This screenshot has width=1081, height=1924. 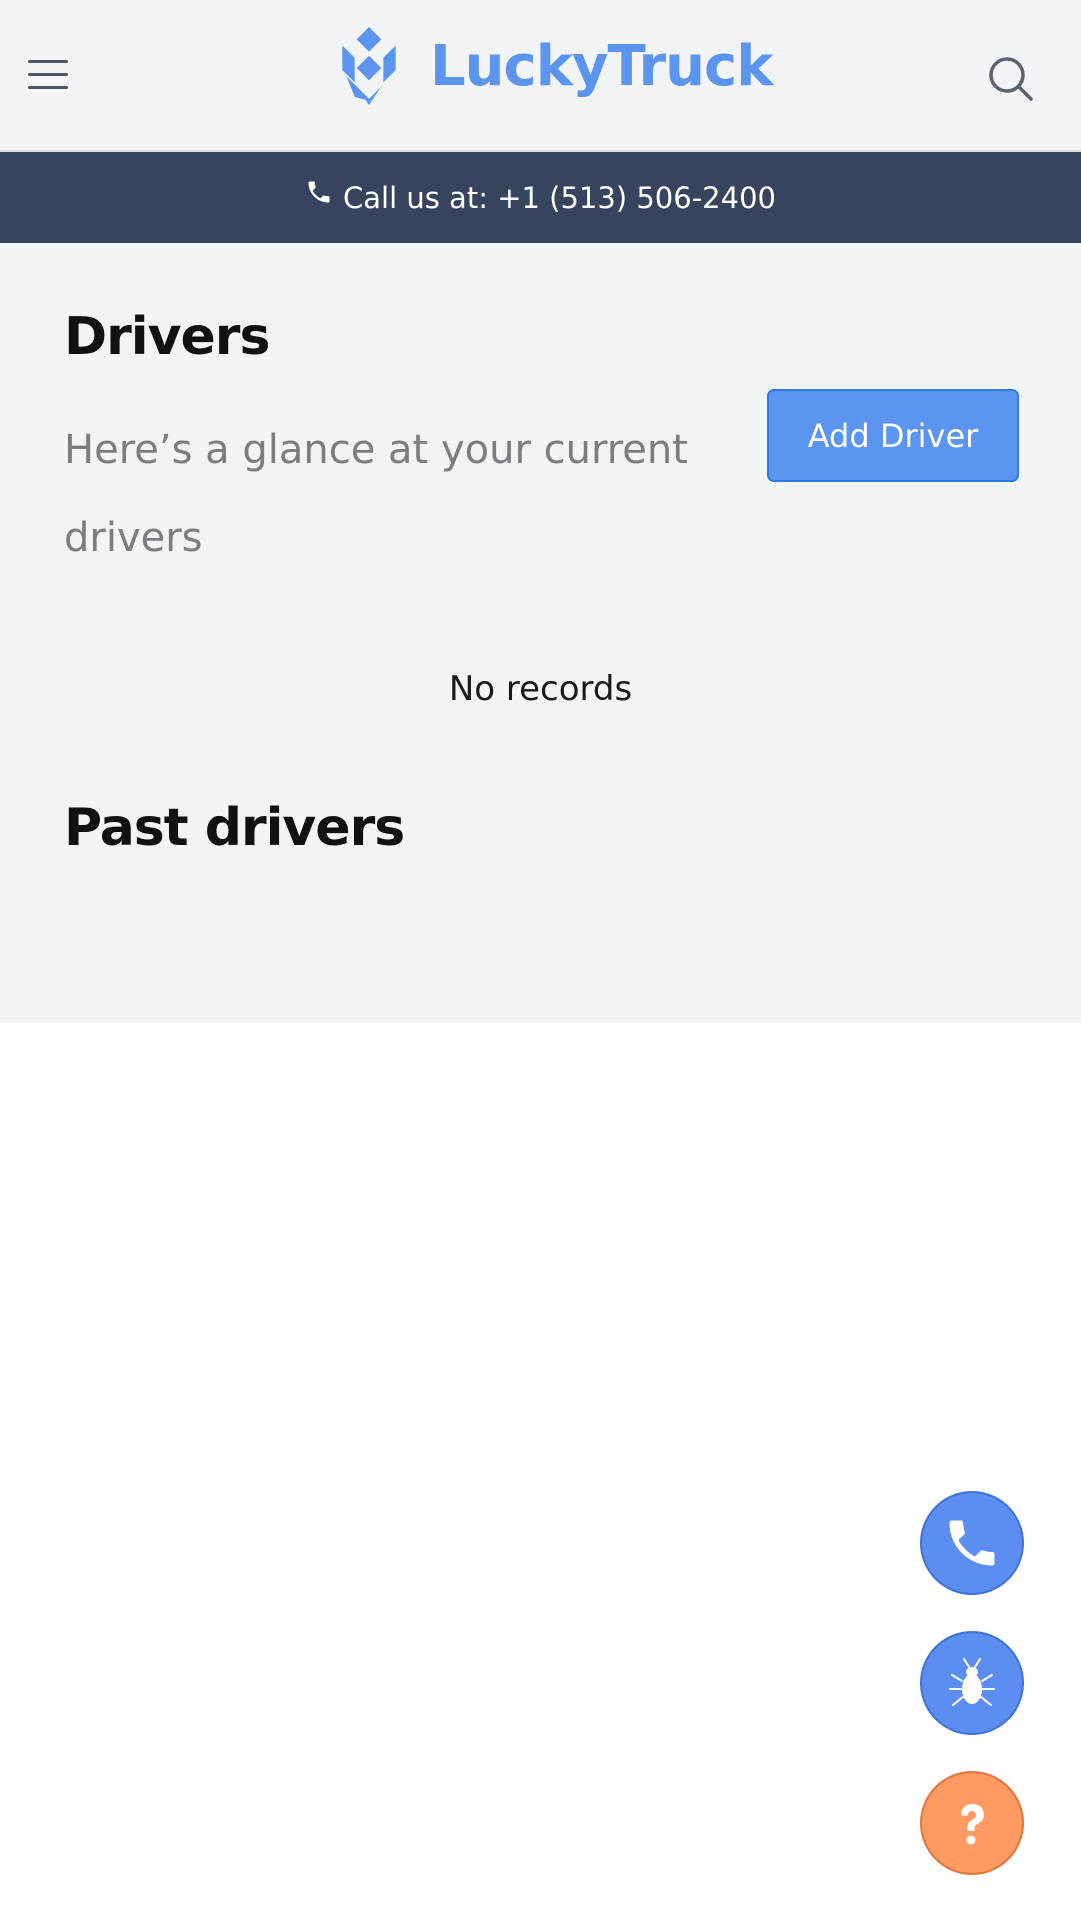 I want to click on top-header: LuckyTruck, so click(x=540, y=76).